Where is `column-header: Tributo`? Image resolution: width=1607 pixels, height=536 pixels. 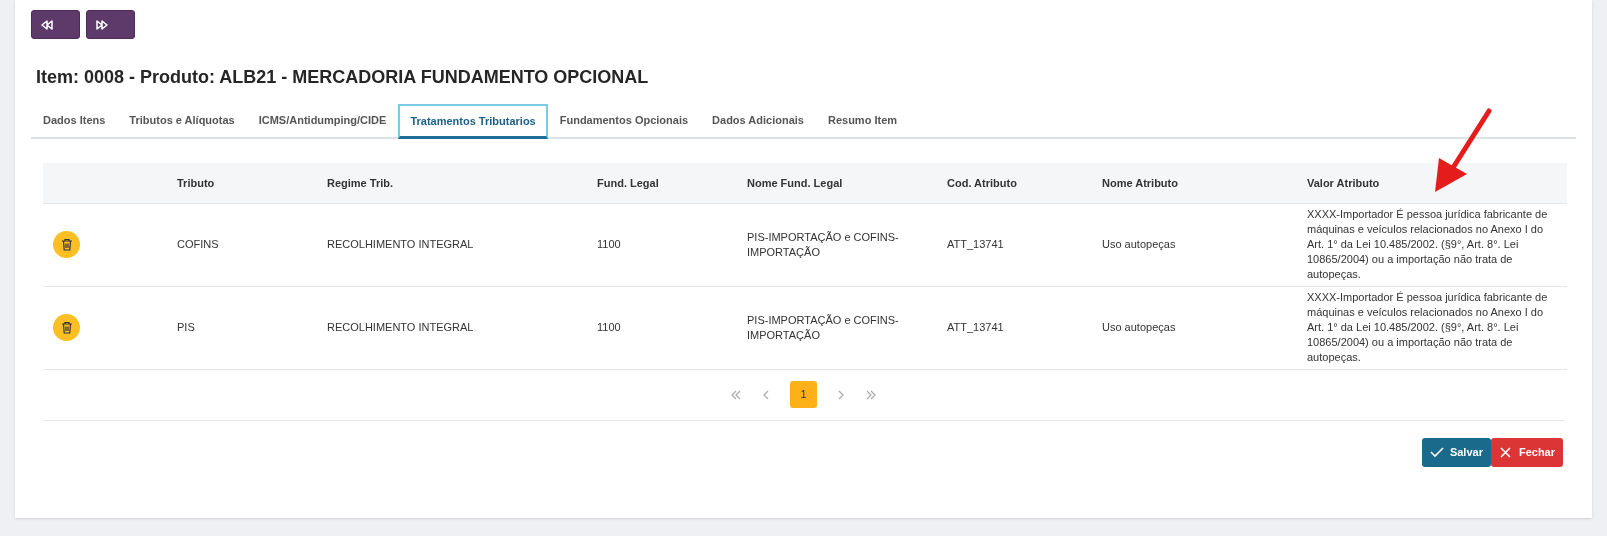 column-header: Tributo is located at coordinates (242, 183).